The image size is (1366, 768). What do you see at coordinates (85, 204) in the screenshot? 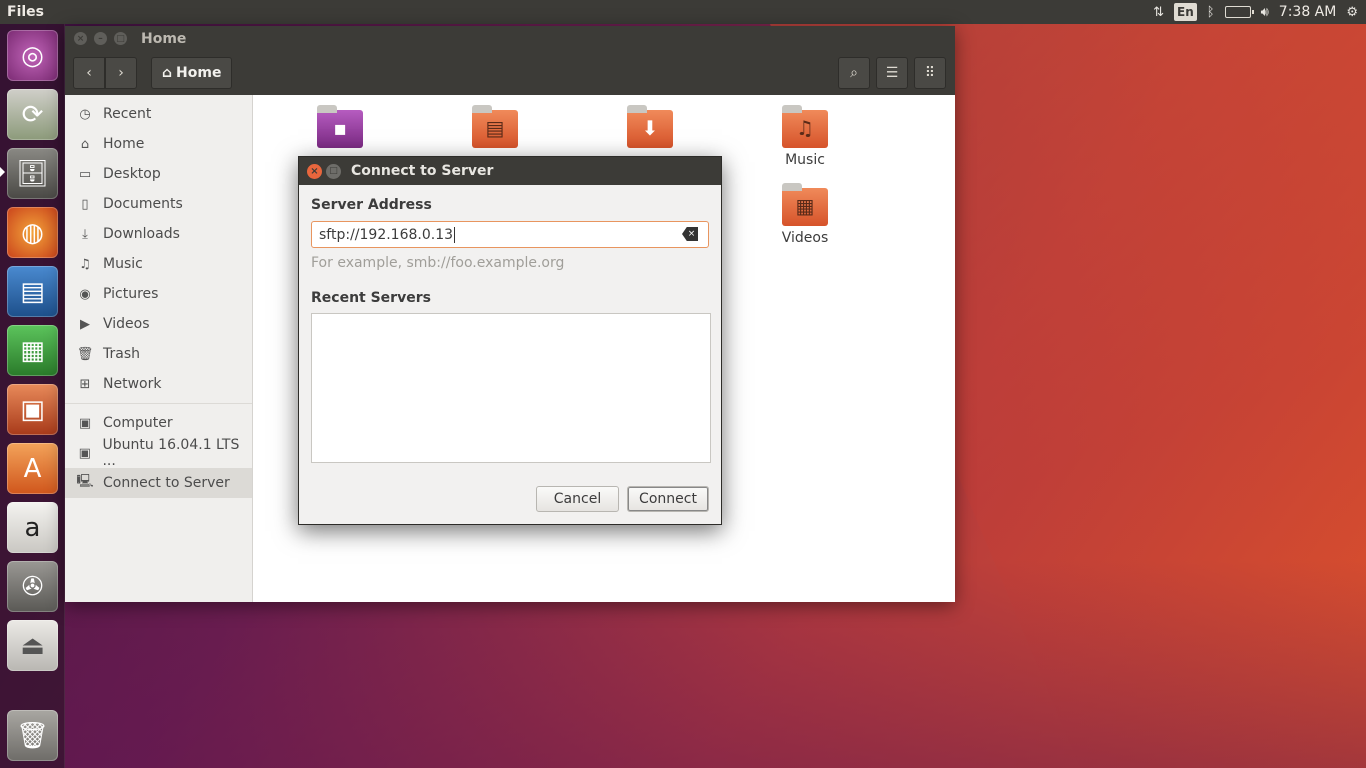
I see `document-icon: ▯` at bounding box center [85, 204].